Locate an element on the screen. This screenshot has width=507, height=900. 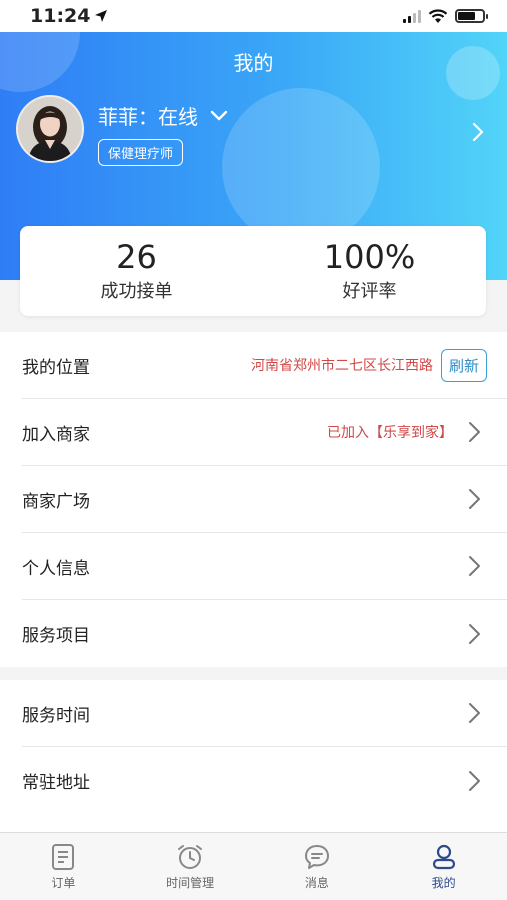
message-icon is located at coordinates (316, 857).